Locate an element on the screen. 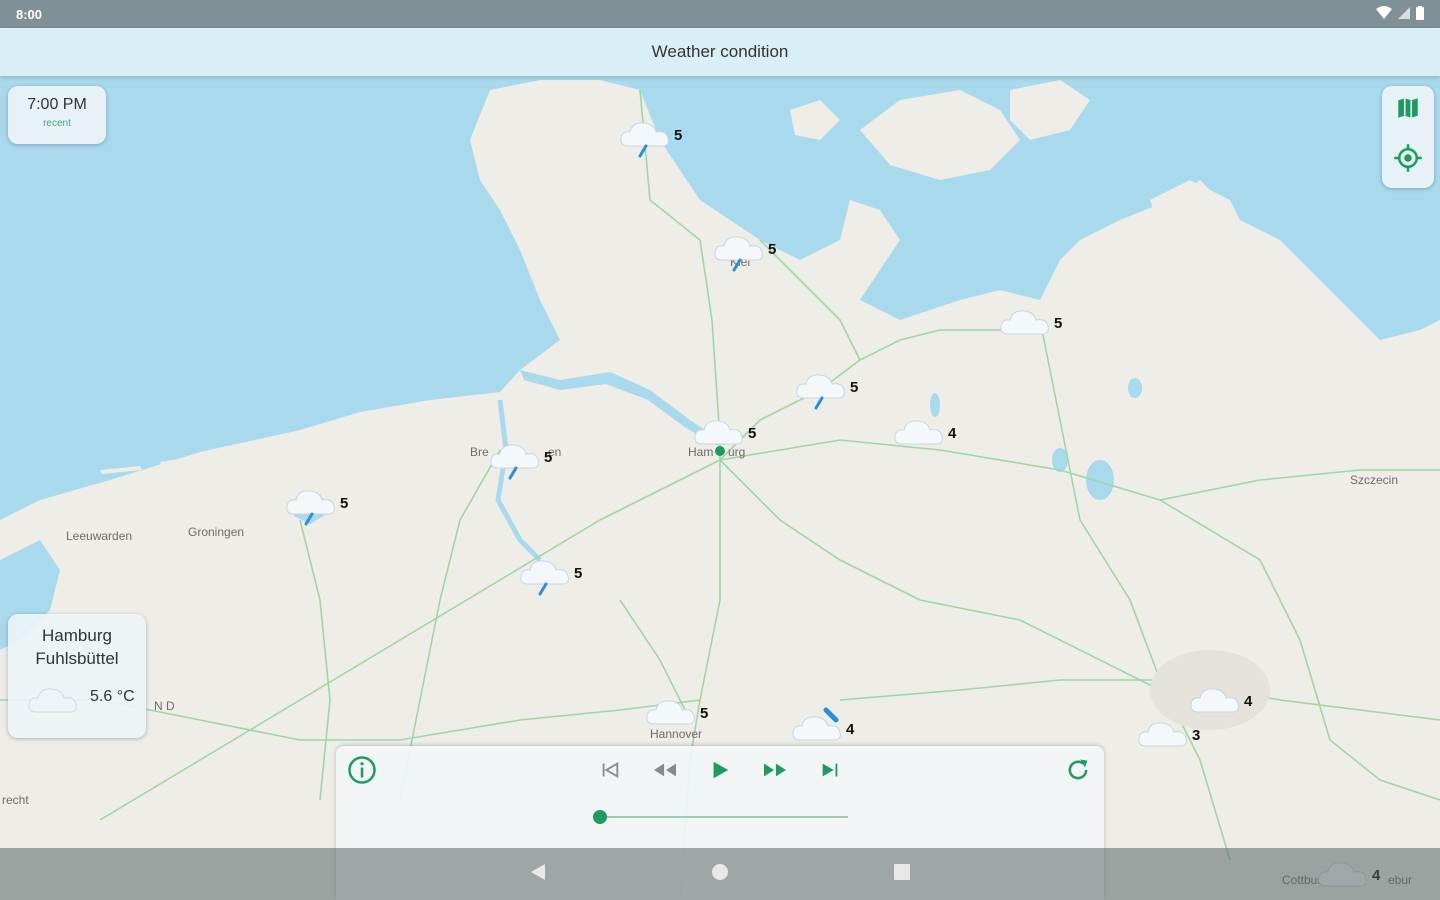  rewind-icon is located at coordinates (665, 772).